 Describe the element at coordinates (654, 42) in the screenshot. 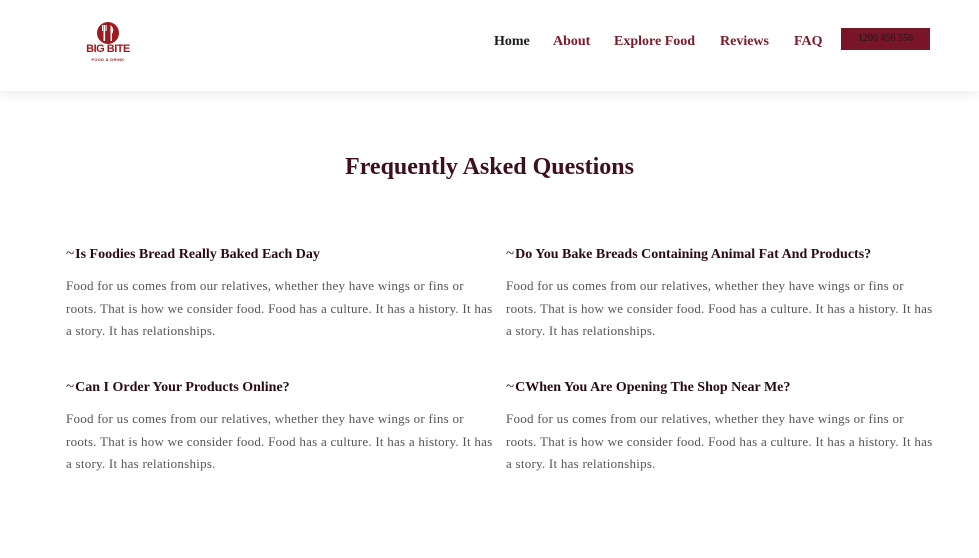

I see `nav-explore-food-link: Explore Food` at that location.